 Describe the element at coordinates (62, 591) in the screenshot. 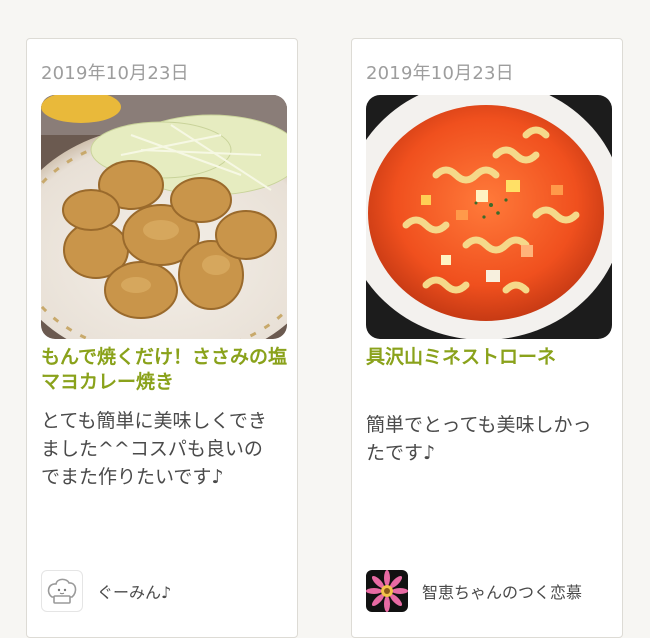

I see `toque-avatar-icon` at that location.